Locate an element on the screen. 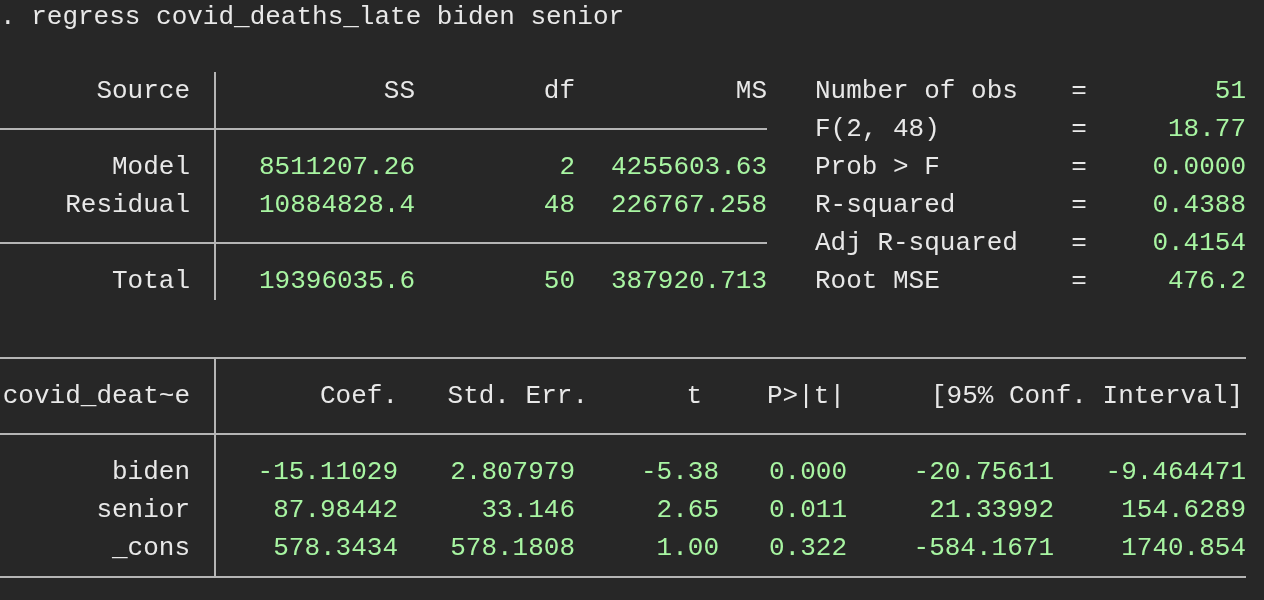 The width and height of the screenshot is (1264, 600). table-cell-text: 578.1808 is located at coordinates (512, 548).